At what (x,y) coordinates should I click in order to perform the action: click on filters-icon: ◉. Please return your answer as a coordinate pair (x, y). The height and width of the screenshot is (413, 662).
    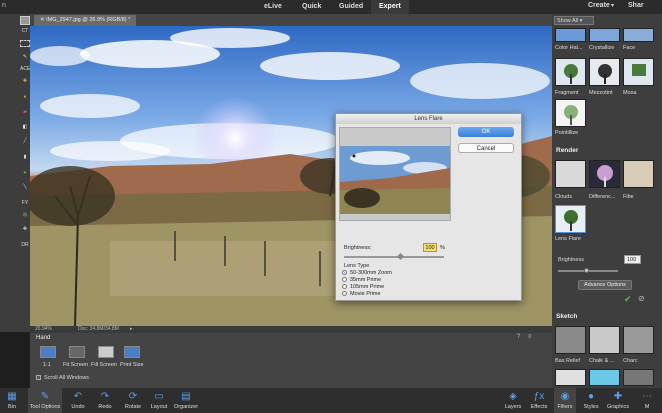
    Looking at the image, I should click on (565, 396).